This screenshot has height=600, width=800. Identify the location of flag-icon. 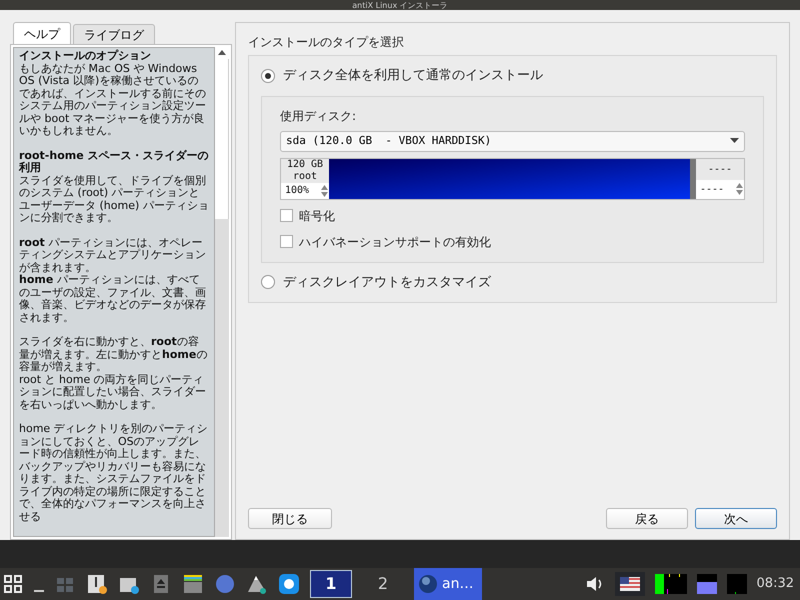
(630, 584).